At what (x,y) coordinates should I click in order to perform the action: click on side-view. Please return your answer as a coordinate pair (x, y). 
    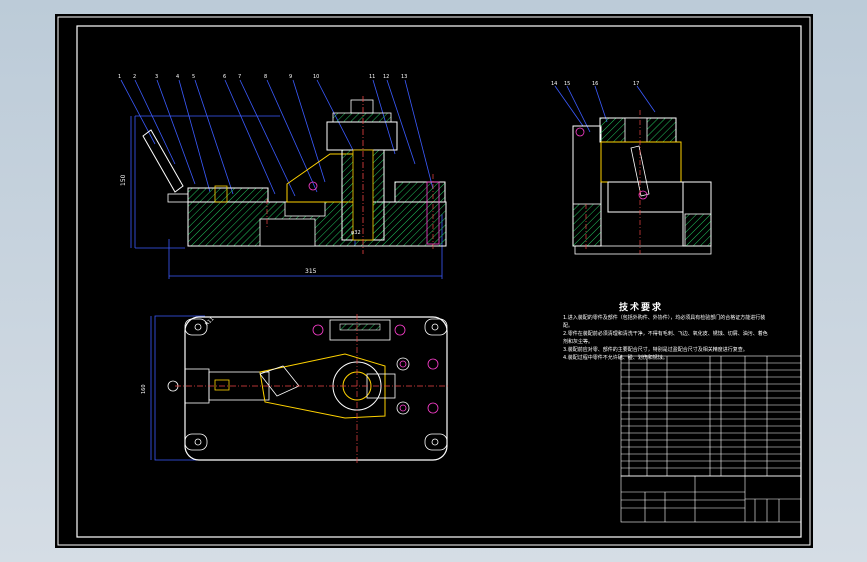
    Looking at the image, I should click on (633, 170).